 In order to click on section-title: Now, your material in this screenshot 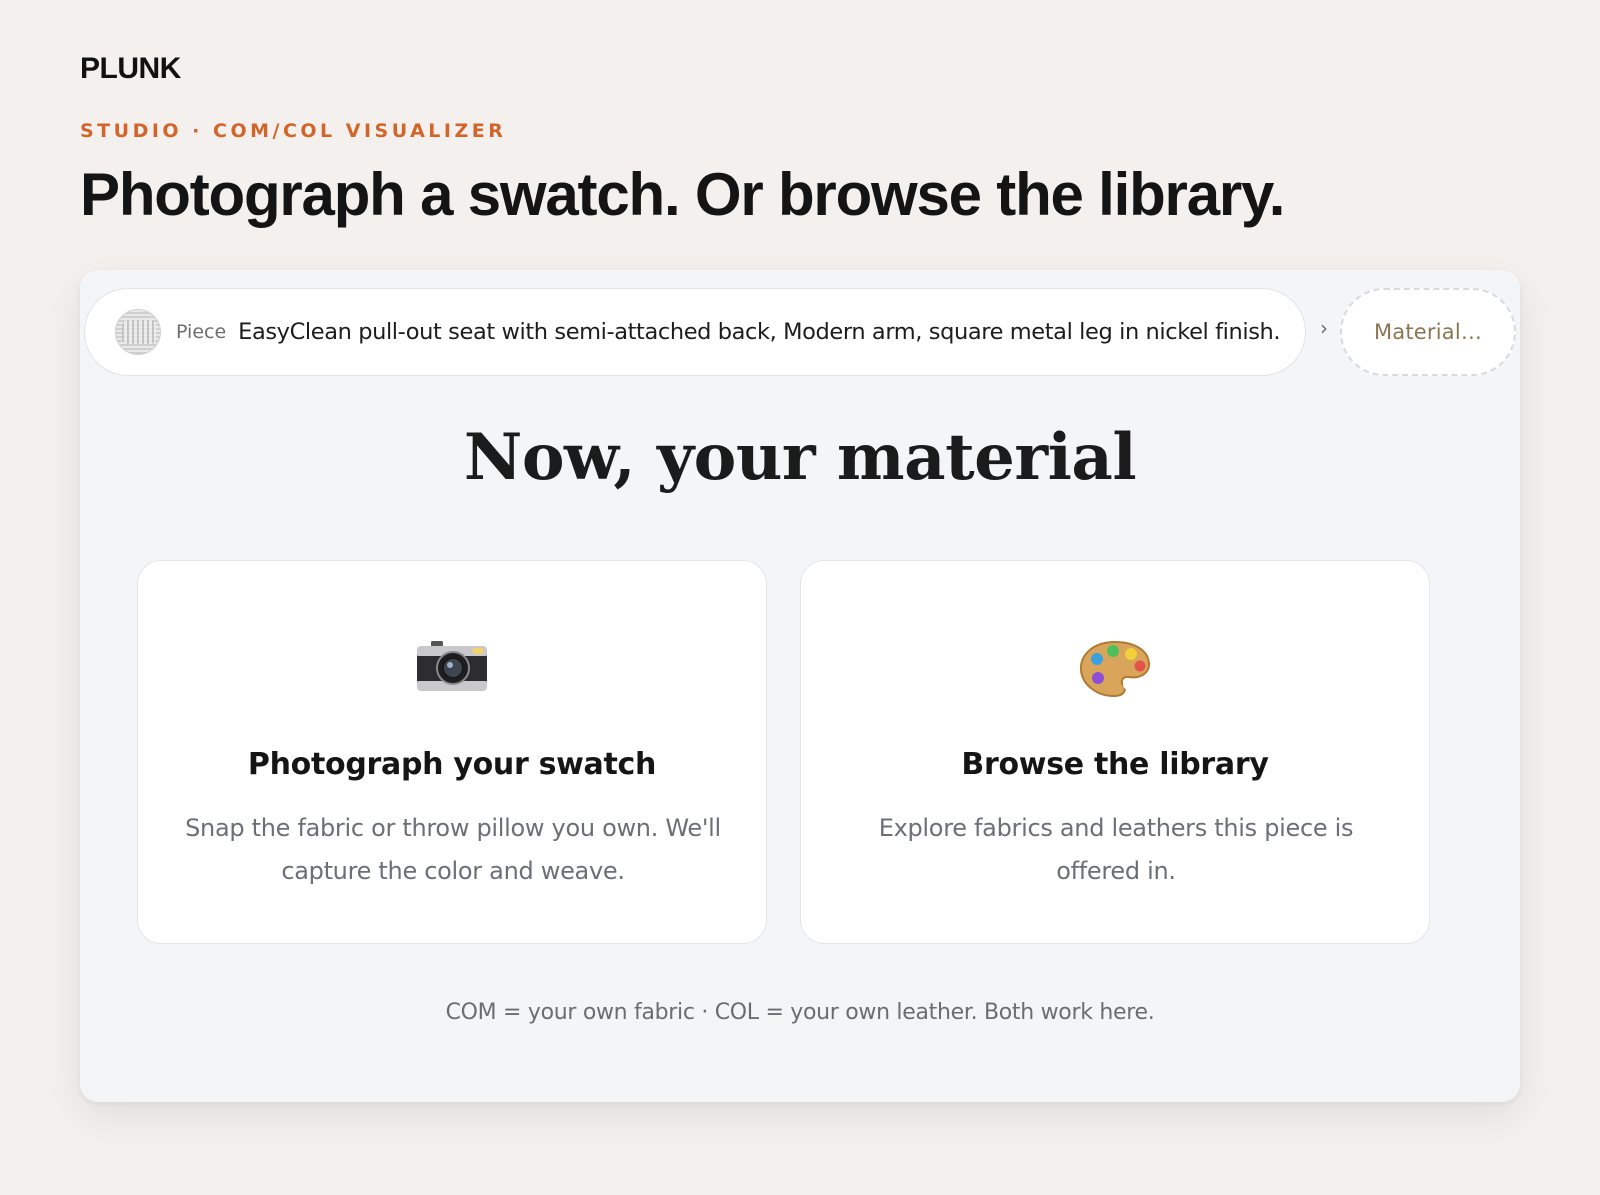, I will do `click(800, 457)`.